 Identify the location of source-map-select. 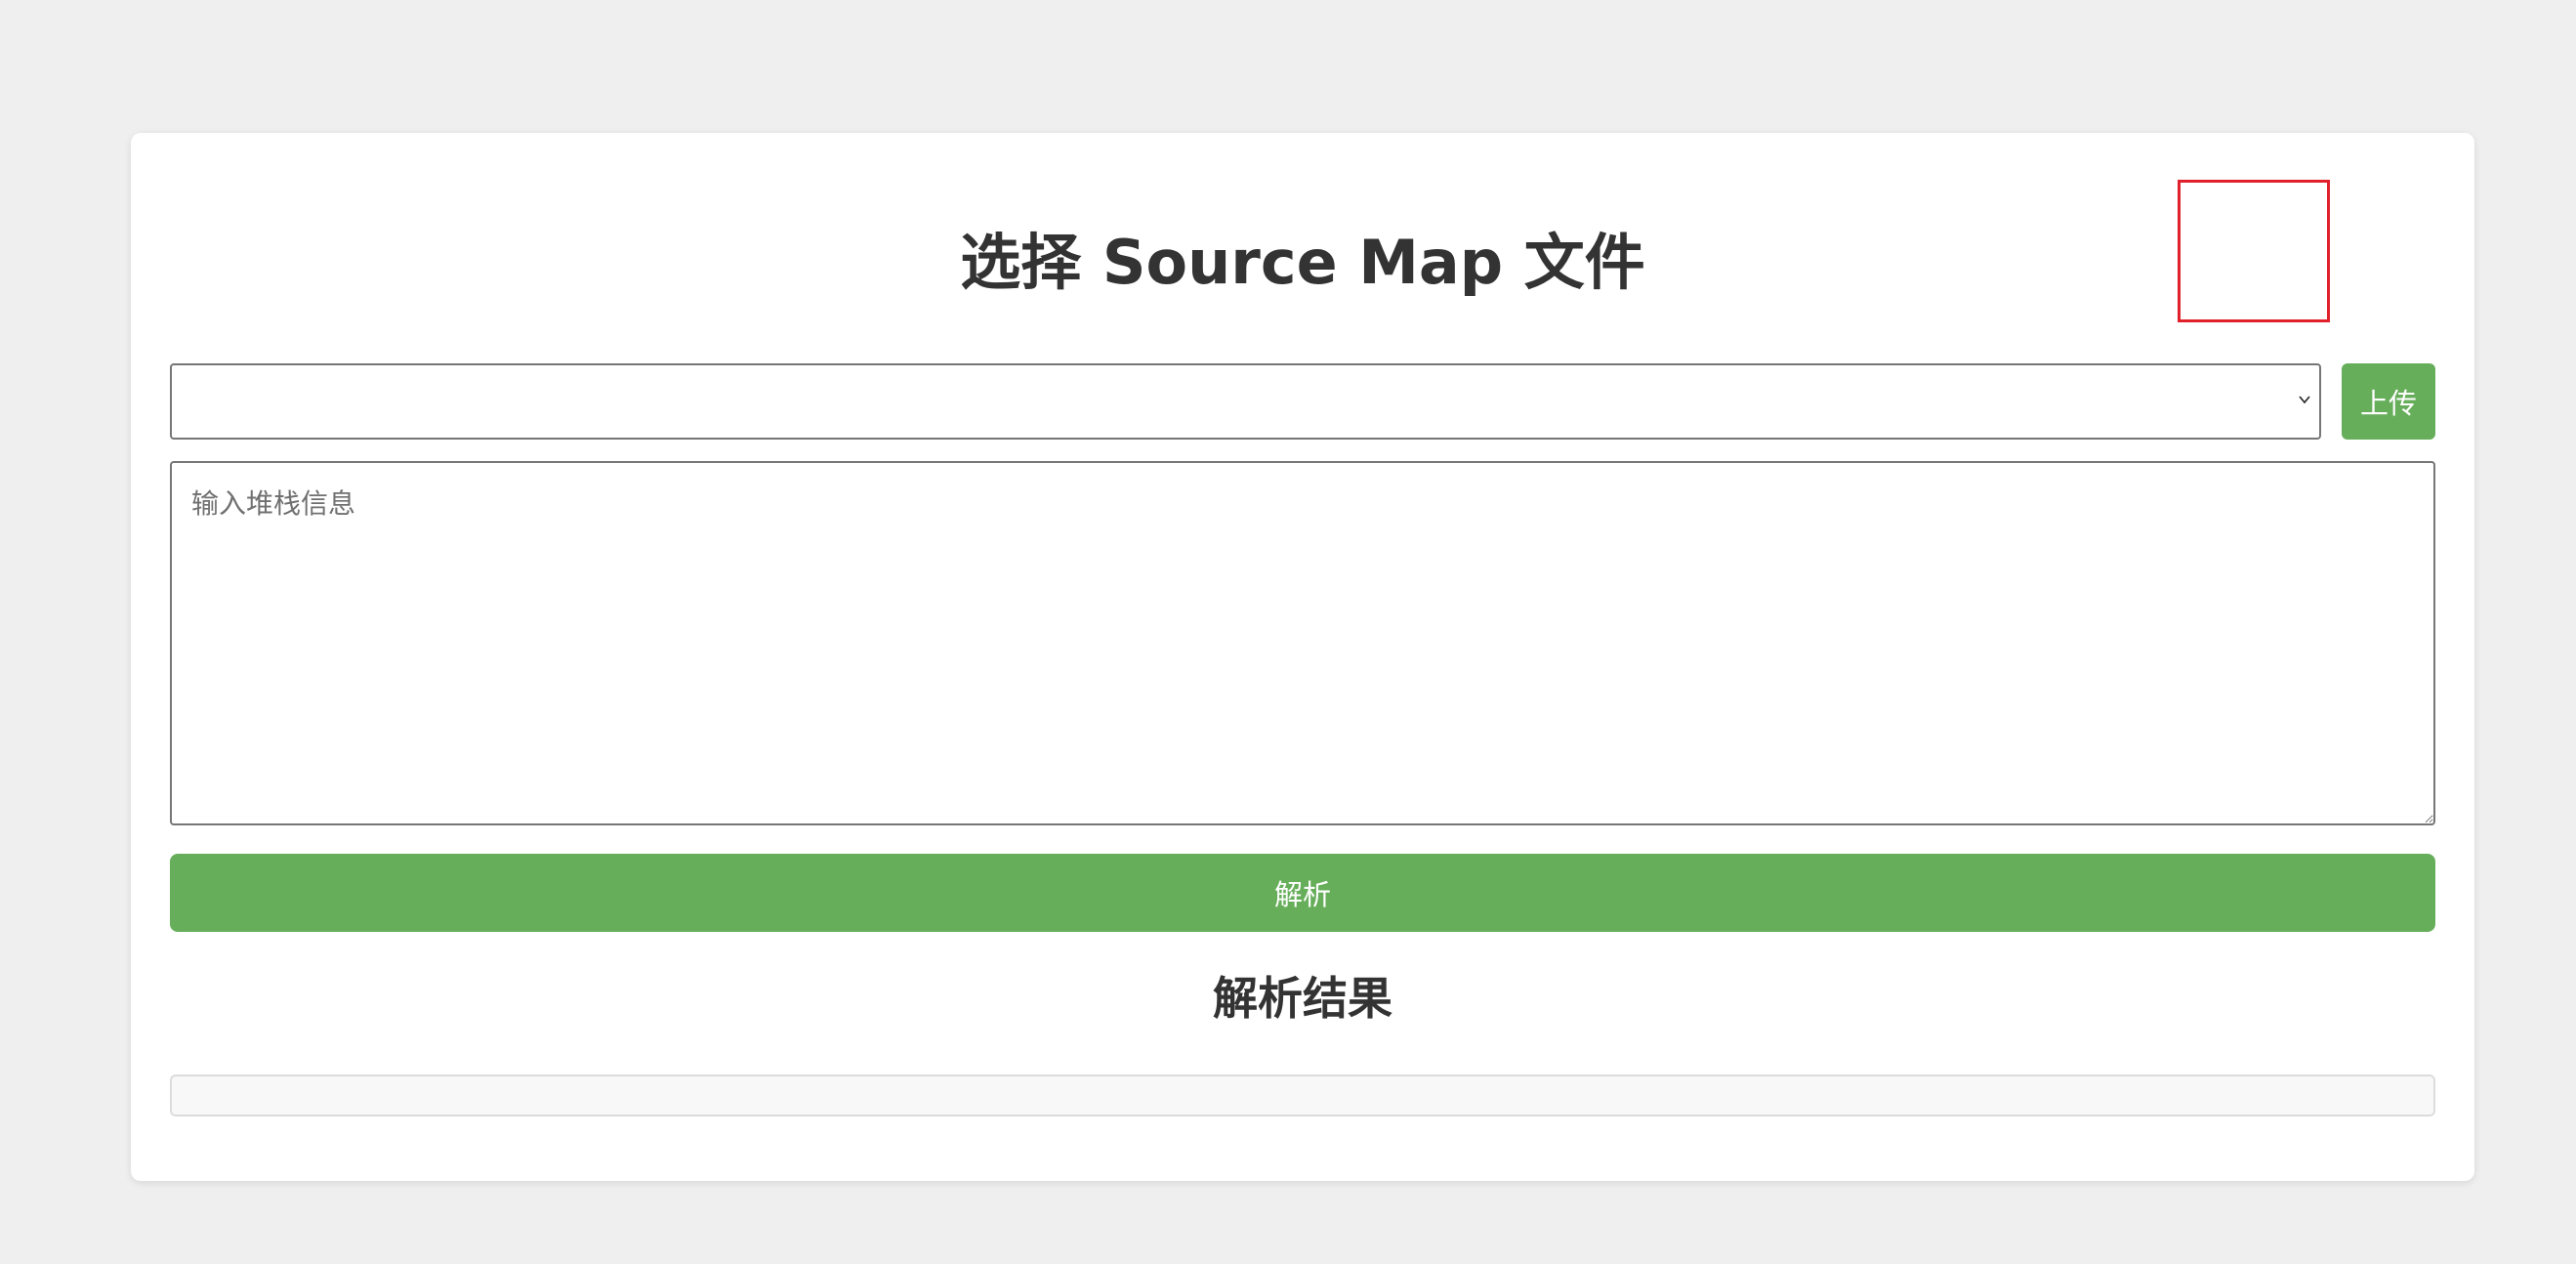
(1246, 401).